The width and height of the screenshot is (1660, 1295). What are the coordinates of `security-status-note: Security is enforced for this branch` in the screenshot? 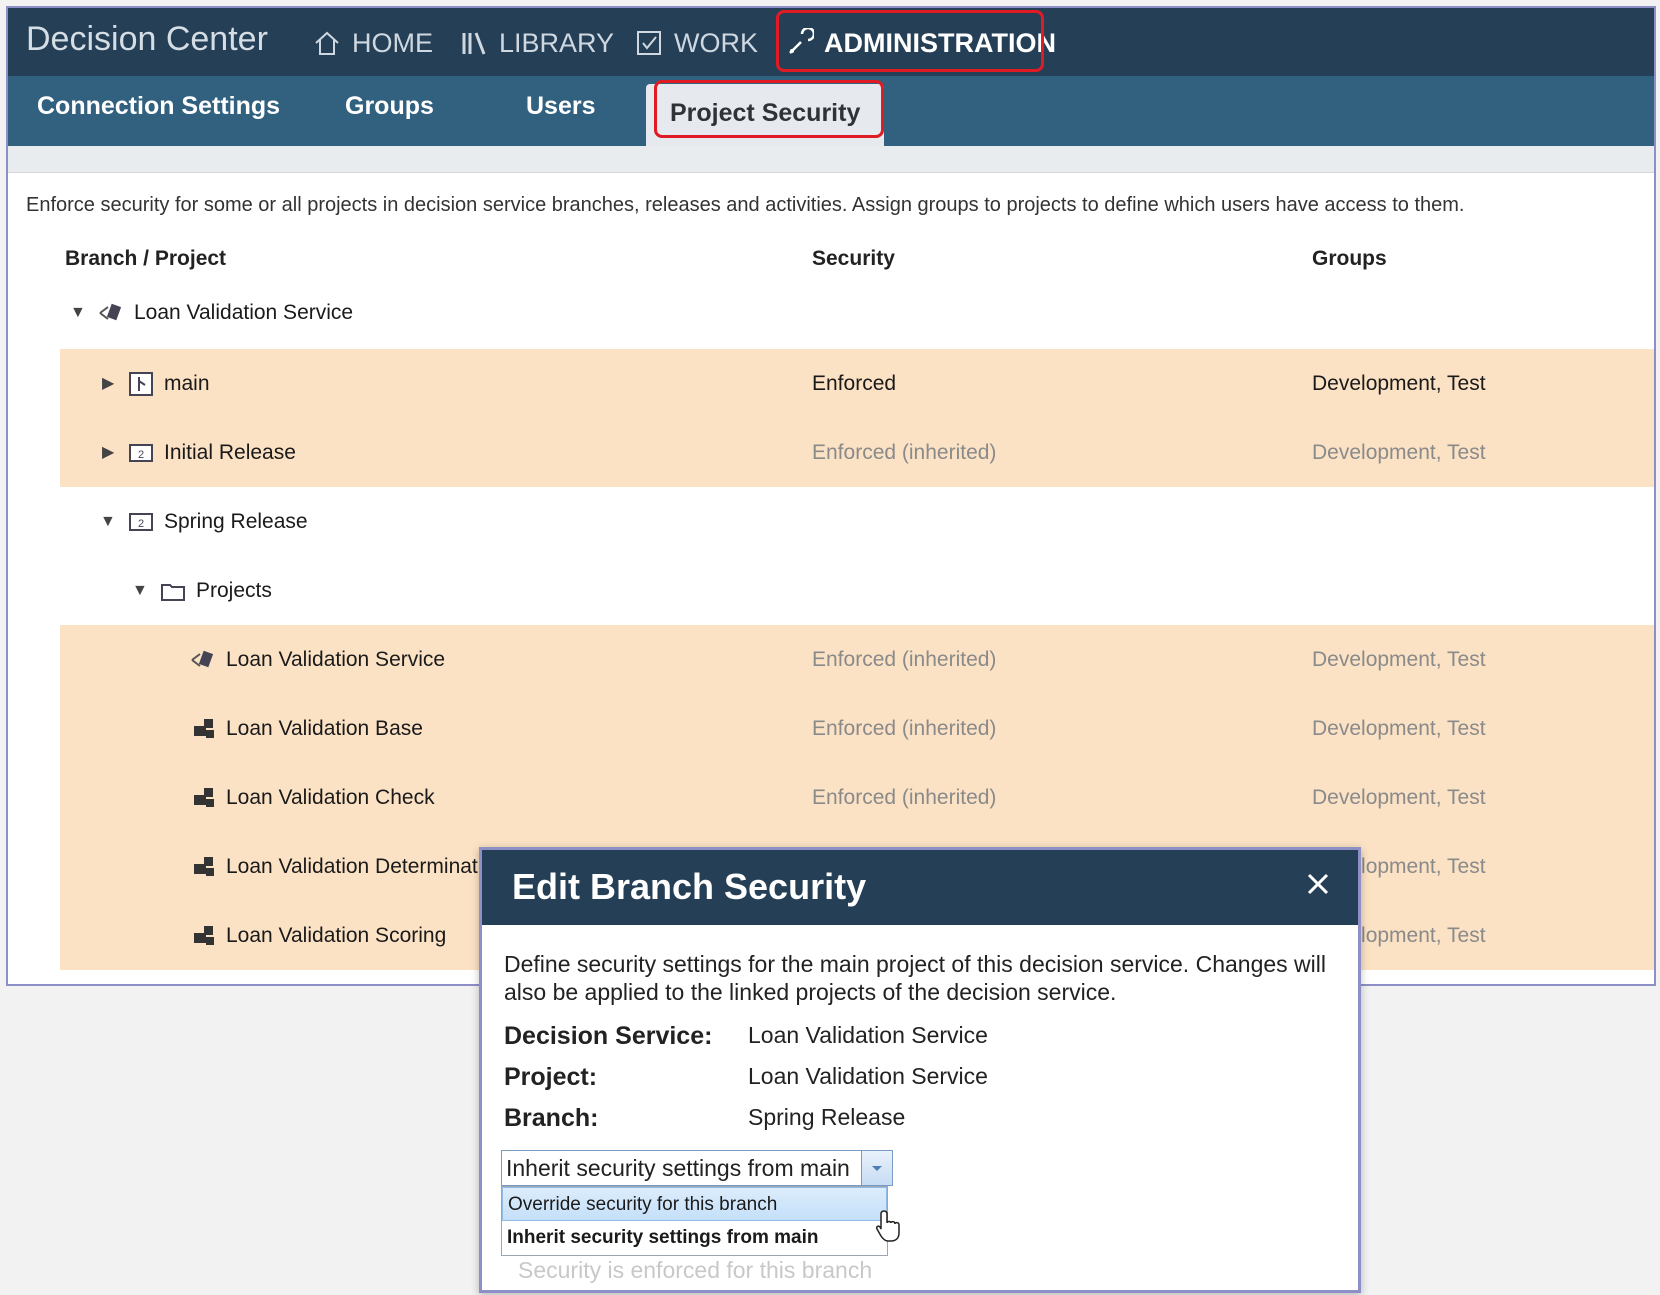 It's located at (695, 1270).